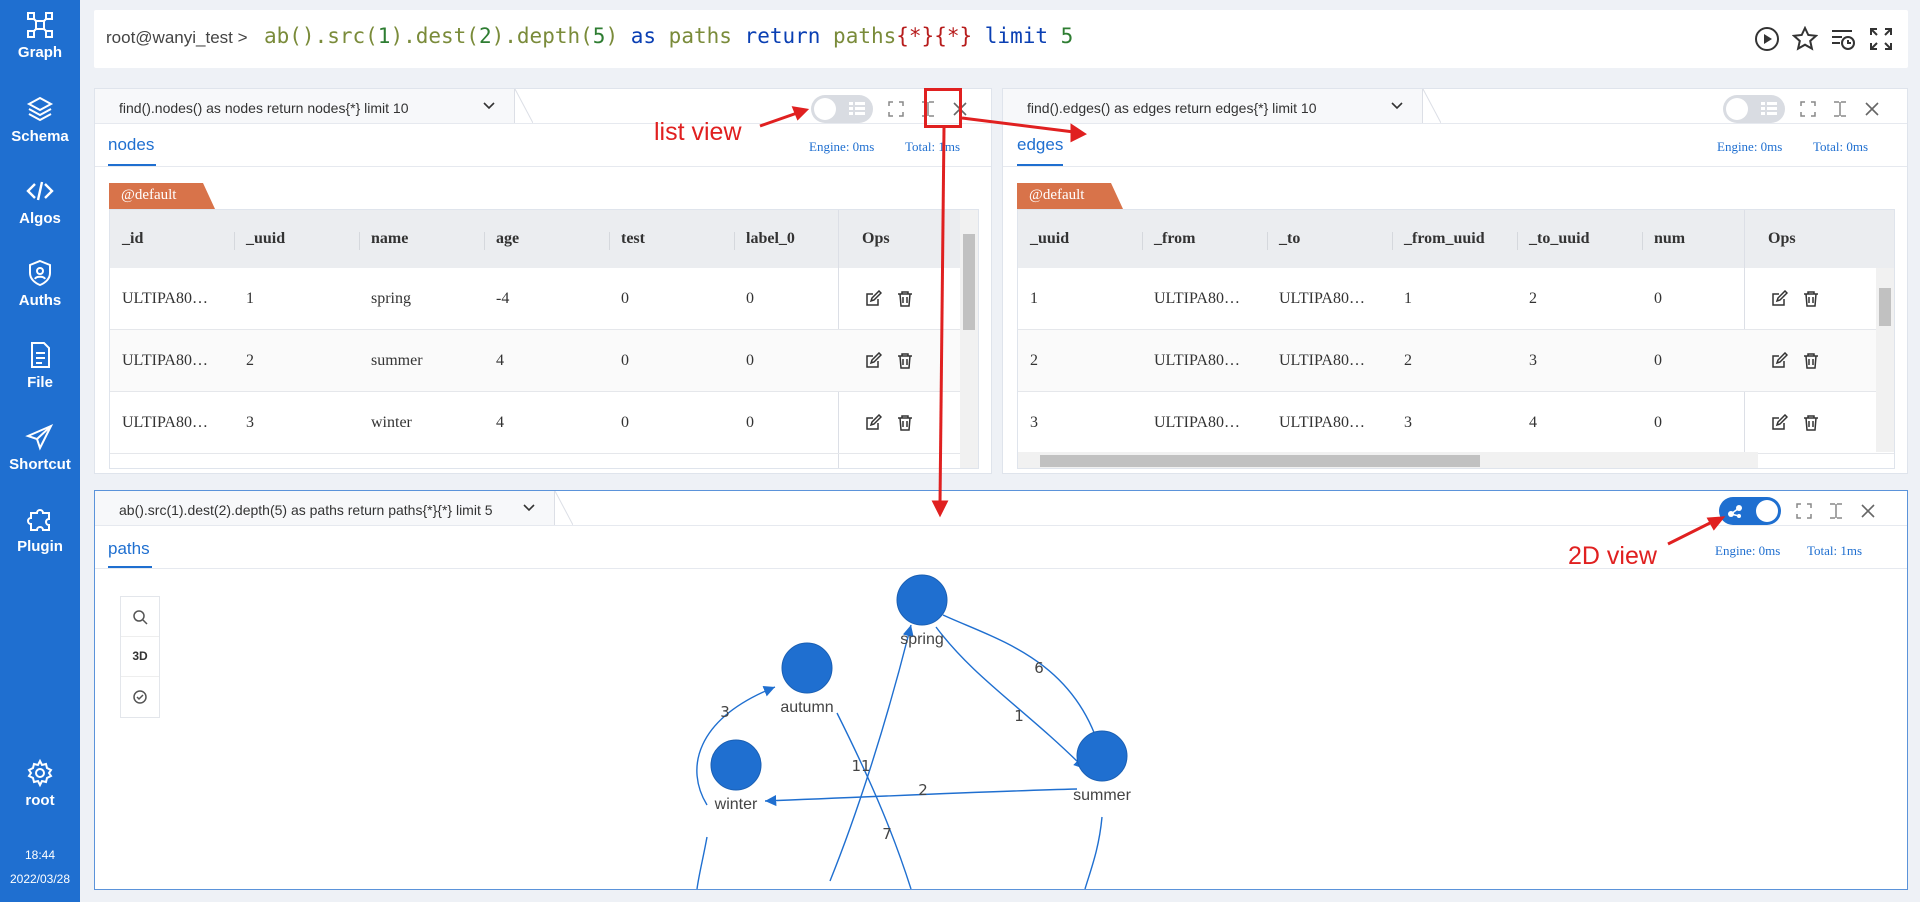 The height and width of the screenshot is (902, 1920). I want to click on run-icon, so click(1767, 39).